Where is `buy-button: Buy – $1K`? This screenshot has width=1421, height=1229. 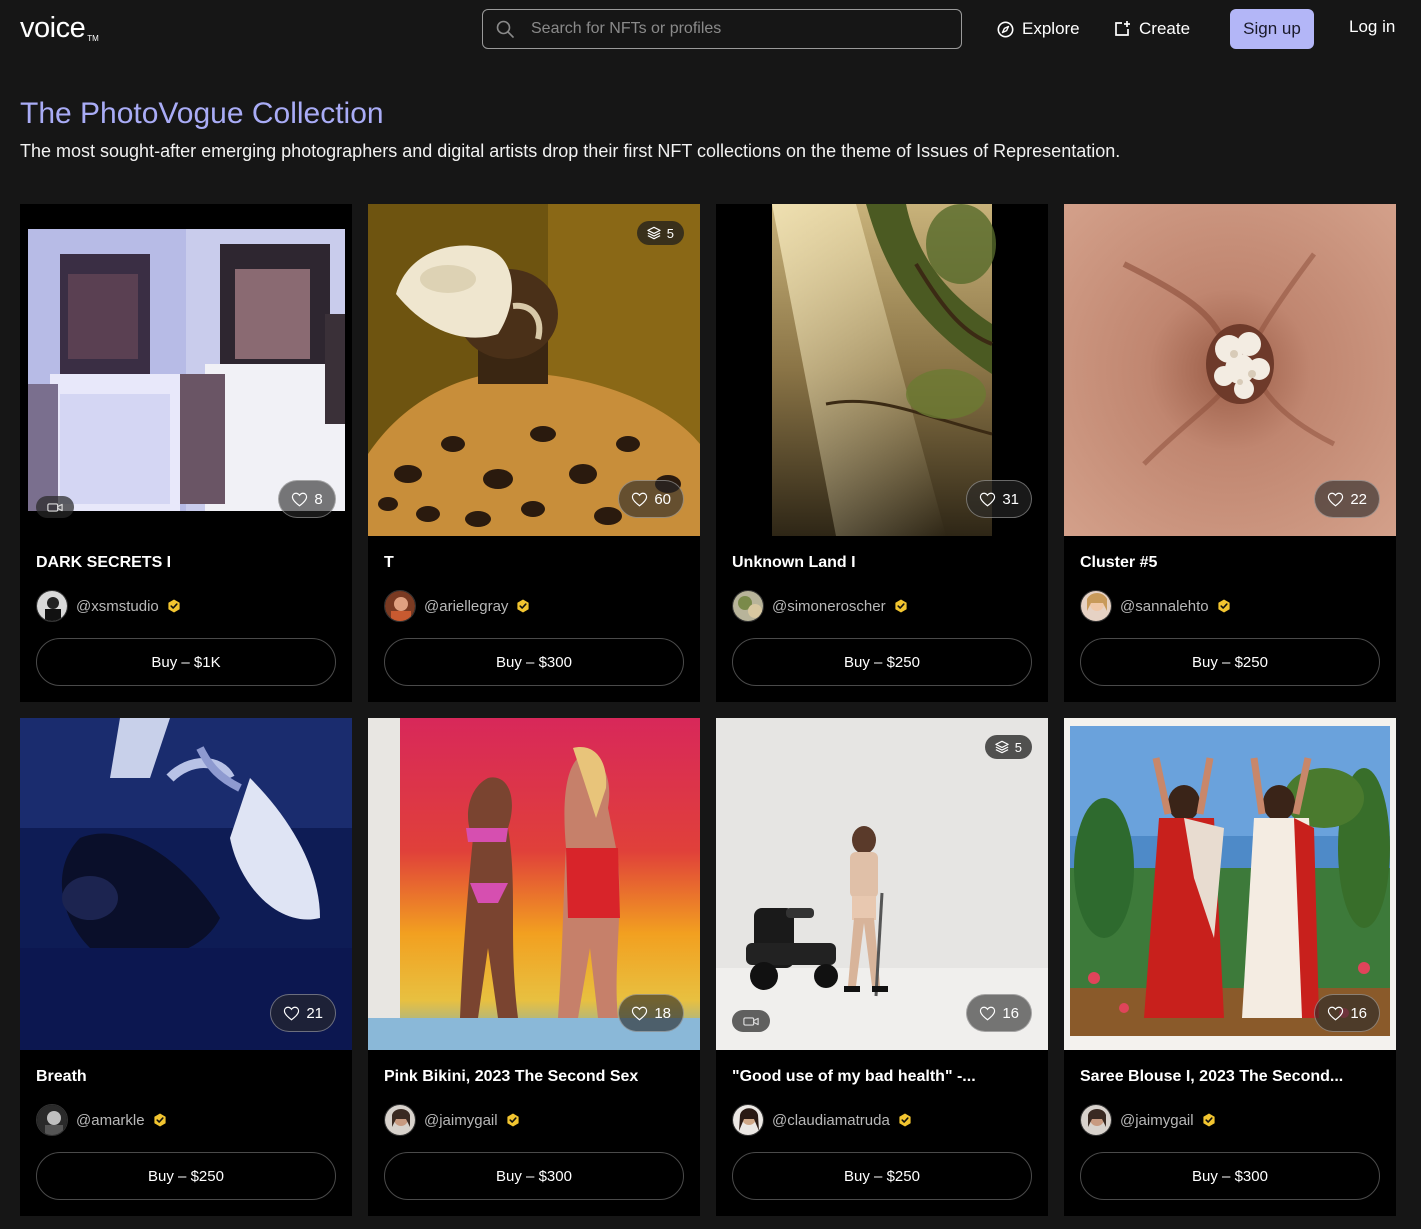
buy-button: Buy – $1K is located at coordinates (186, 662).